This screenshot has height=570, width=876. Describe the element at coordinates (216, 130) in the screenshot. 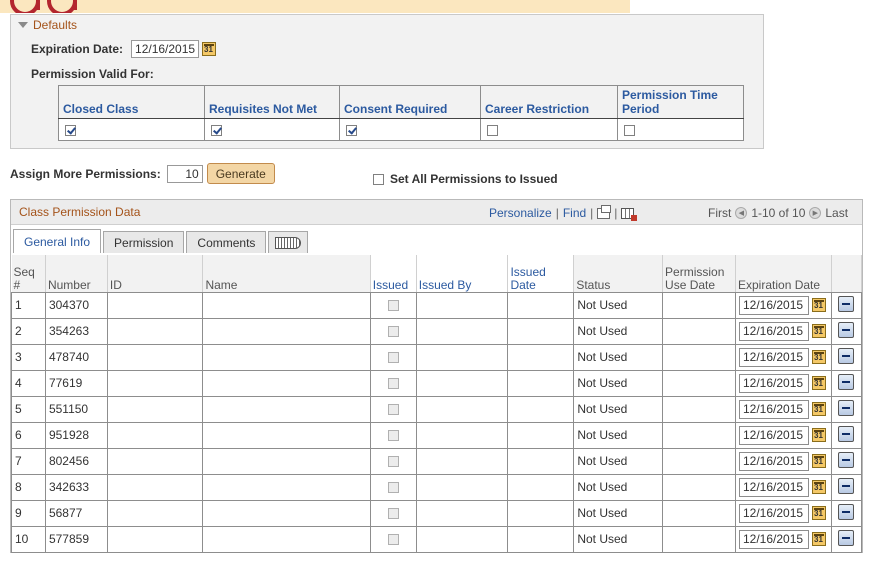

I see `requisites-not-met-checkbox` at that location.